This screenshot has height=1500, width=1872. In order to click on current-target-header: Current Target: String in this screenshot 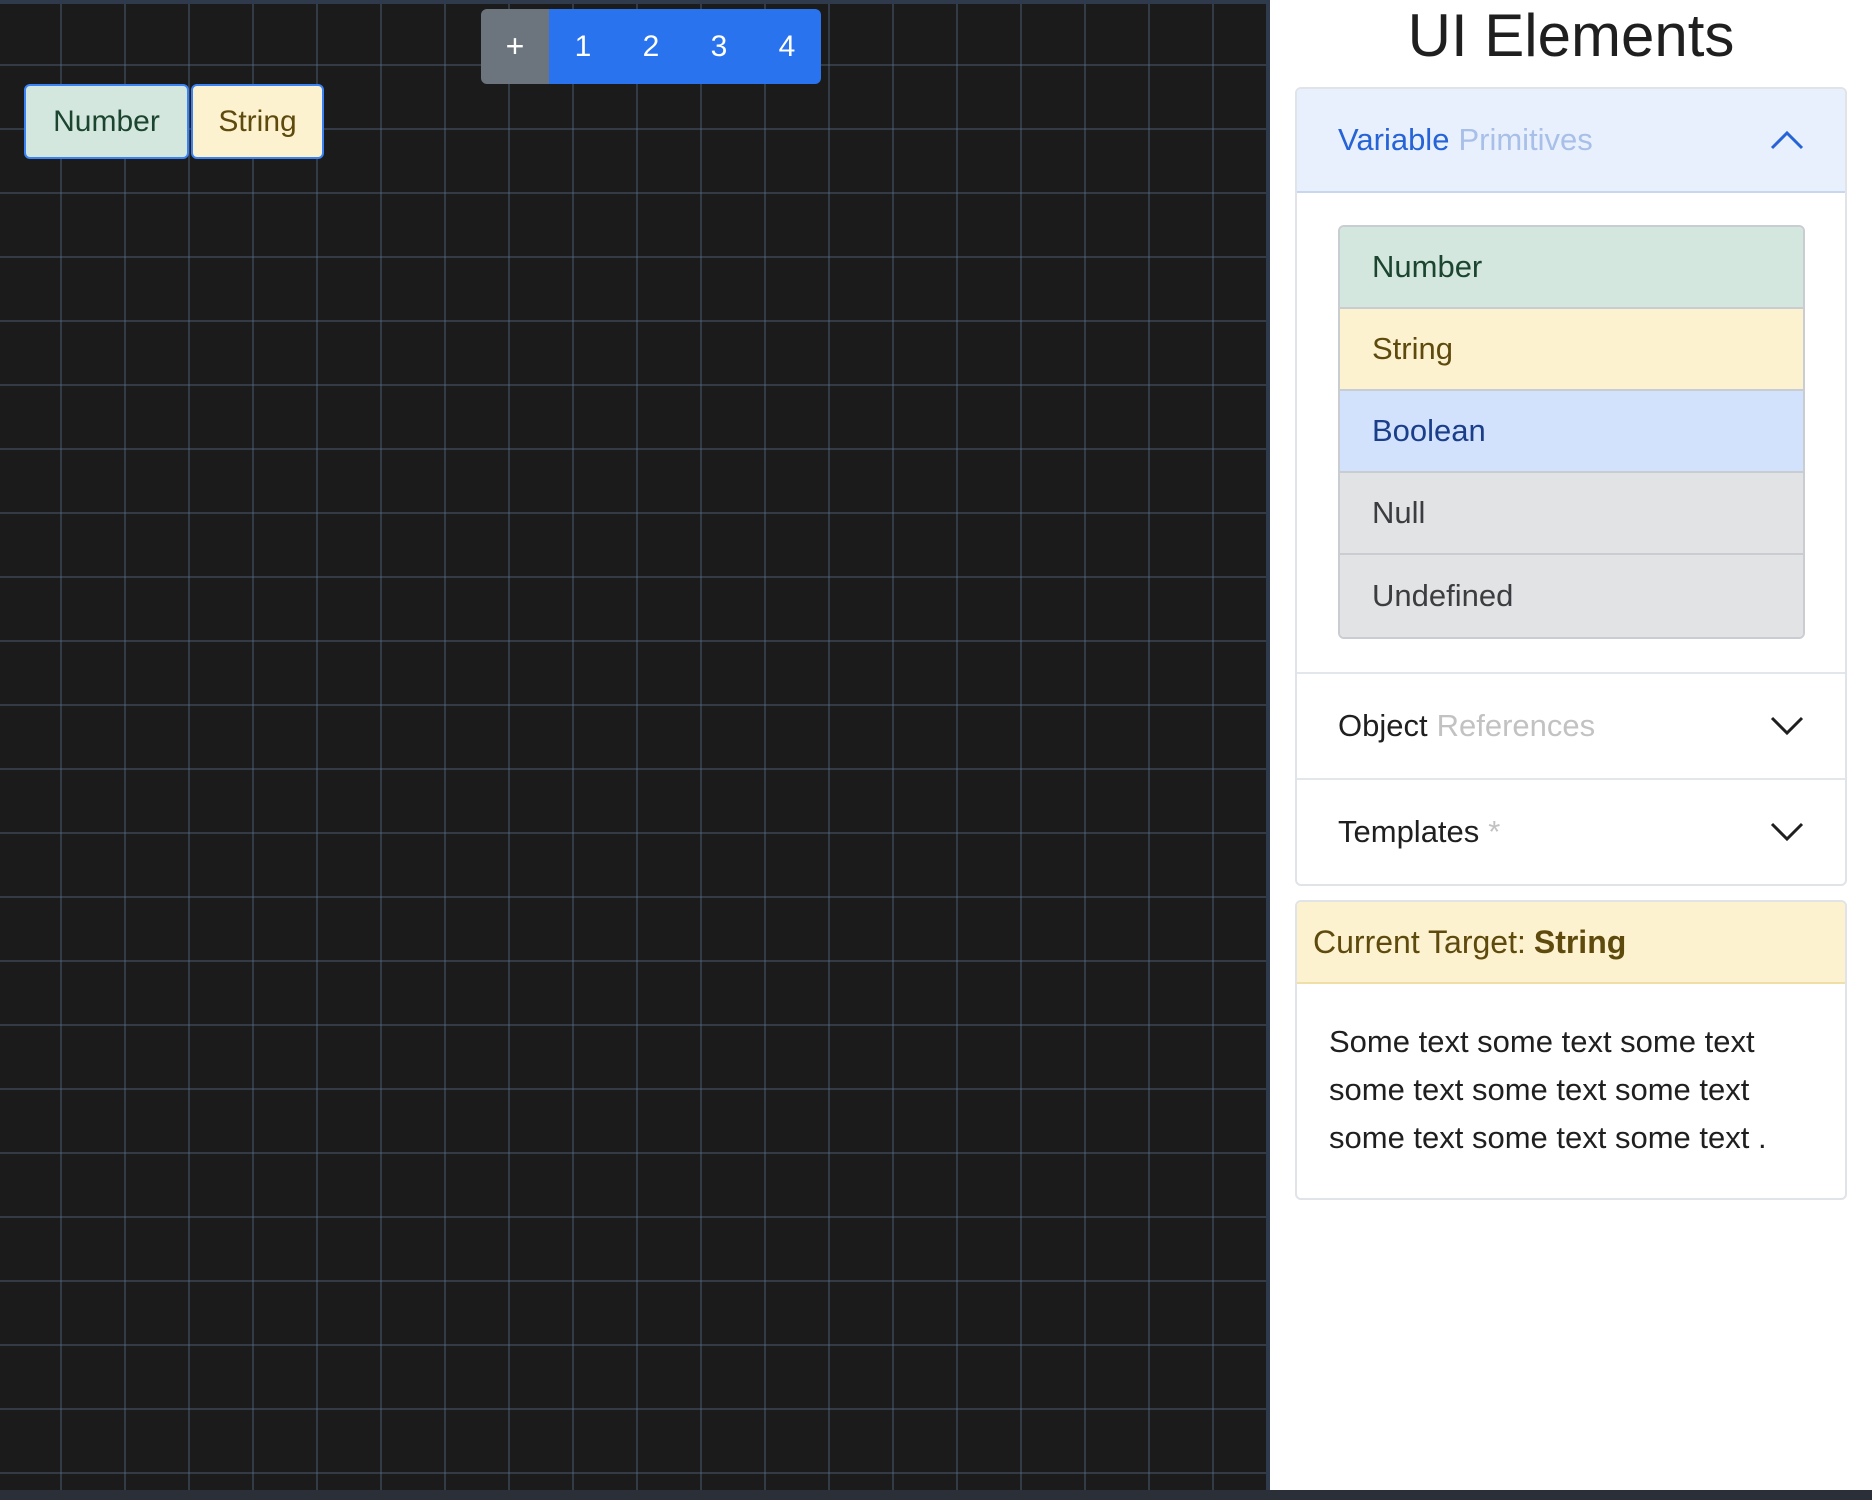, I will do `click(1571, 943)`.